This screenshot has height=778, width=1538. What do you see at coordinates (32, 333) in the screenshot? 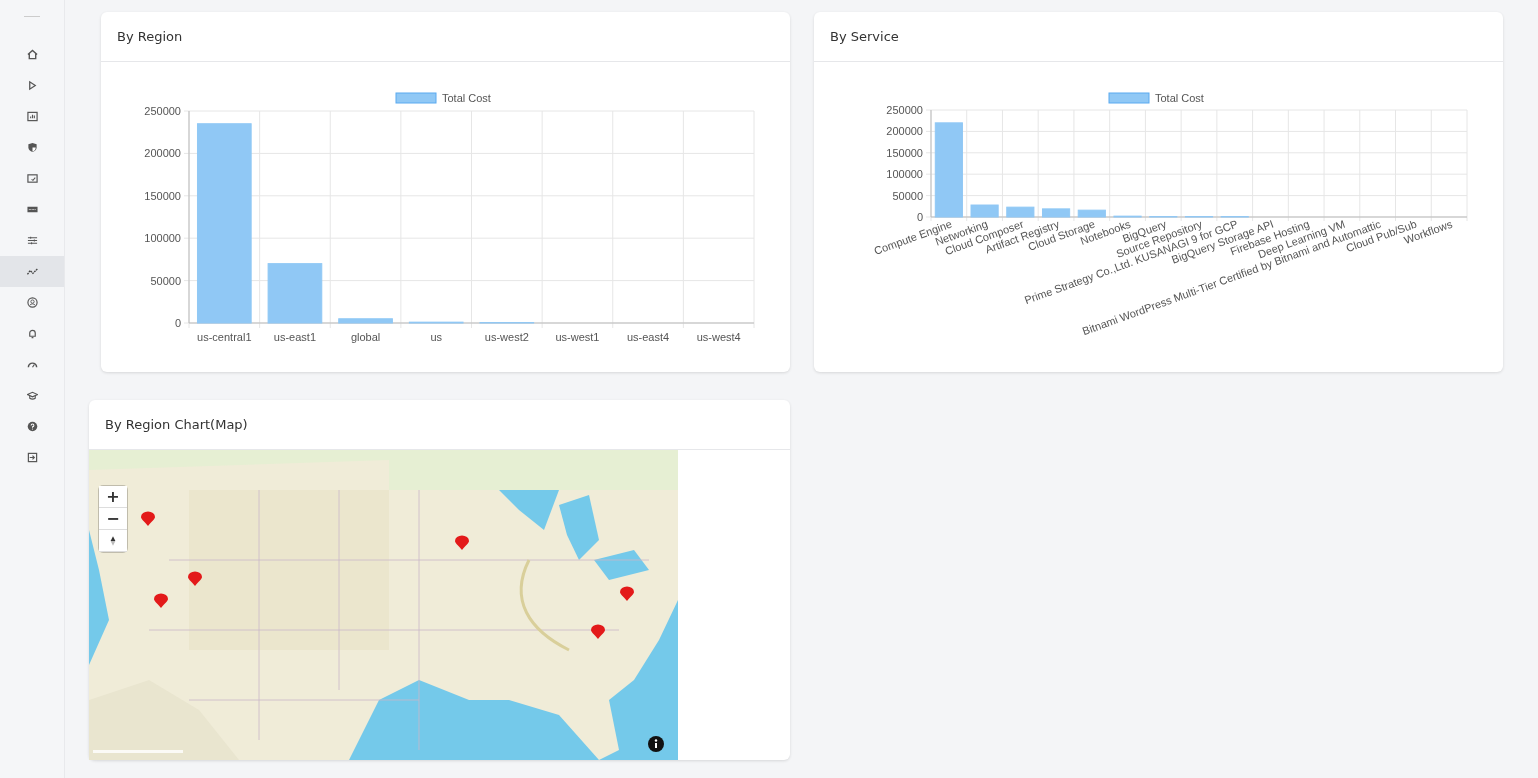
I see `bell-icon` at bounding box center [32, 333].